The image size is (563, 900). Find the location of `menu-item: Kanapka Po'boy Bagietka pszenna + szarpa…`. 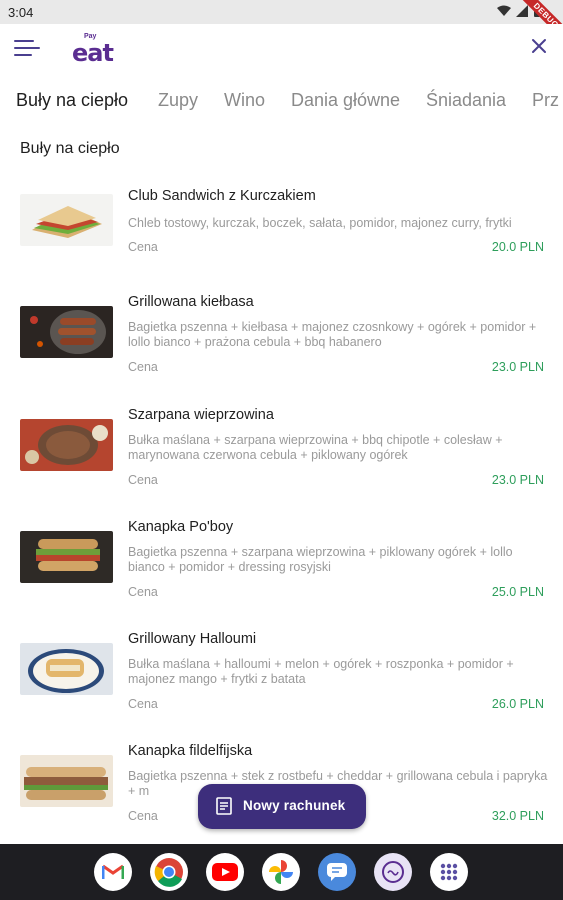

menu-item: Kanapka Po'boy Bagietka pszenna + szarpa… is located at coordinates (281, 571).